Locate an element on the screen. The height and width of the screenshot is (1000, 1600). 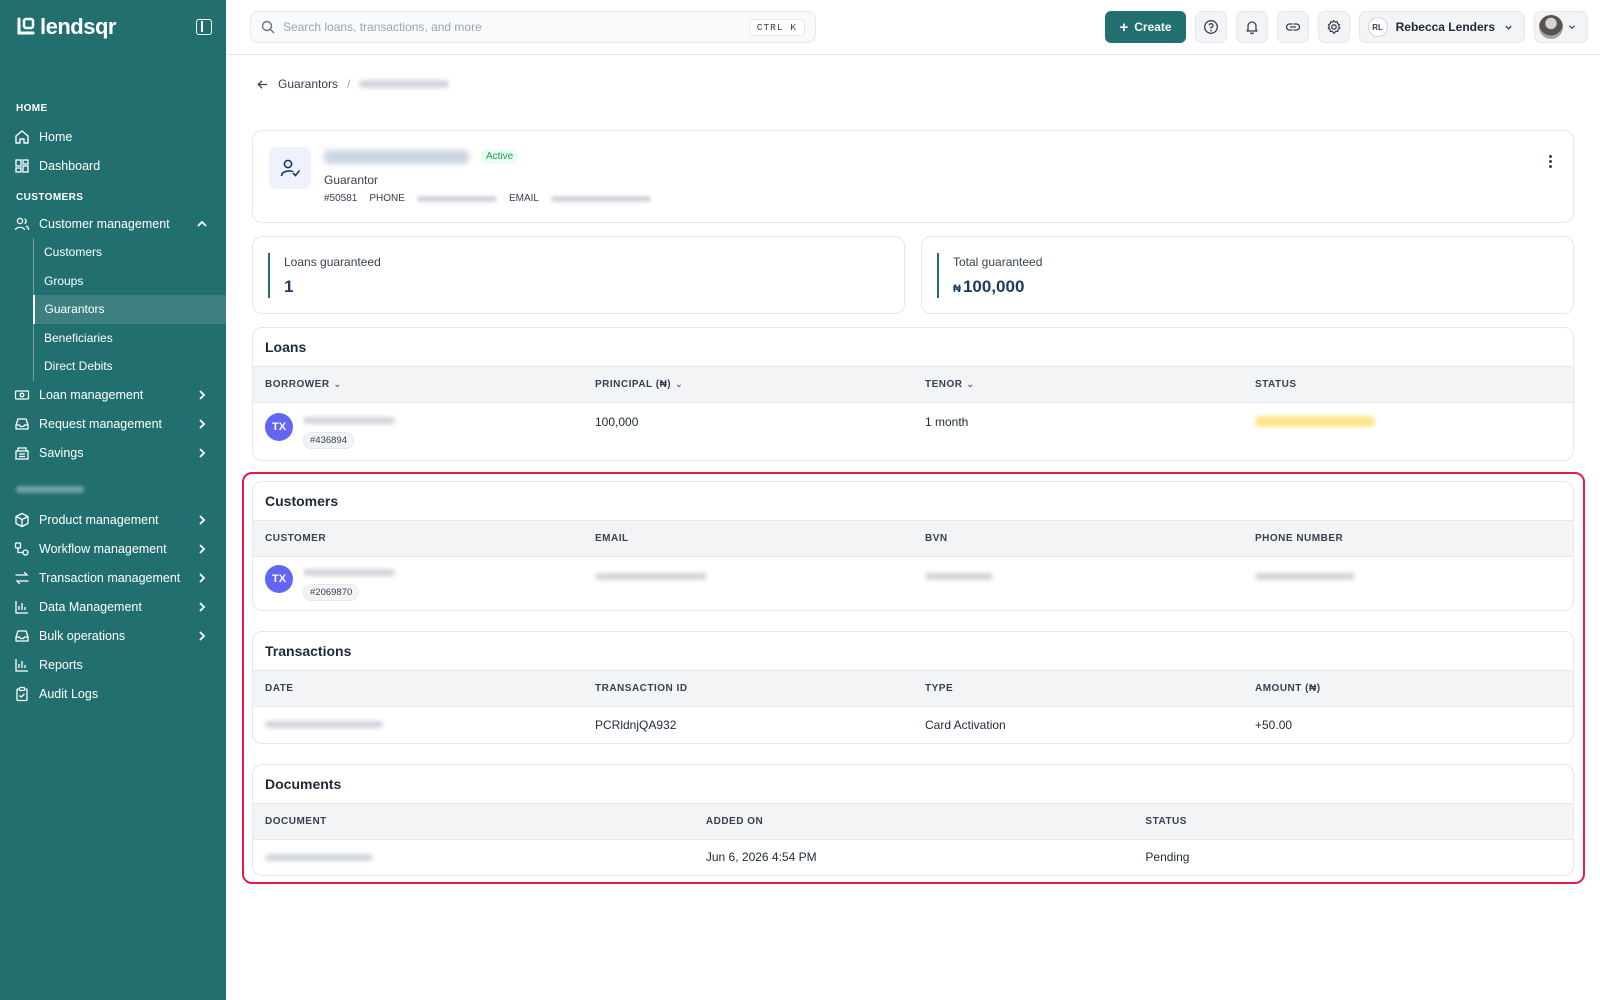
topbar-actions: + Create RL Rebecca Lenders is located at coordinates (1346, 27).